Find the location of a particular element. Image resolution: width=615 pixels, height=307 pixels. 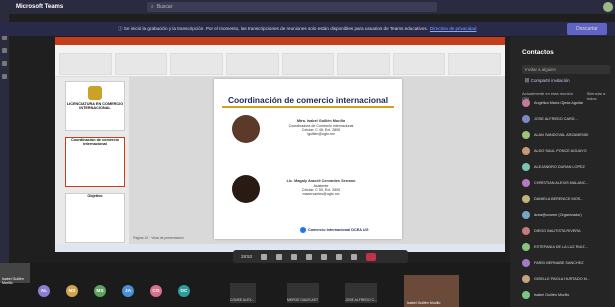

privacy-link: Directiva de privacidad is located at coordinates (453, 28).